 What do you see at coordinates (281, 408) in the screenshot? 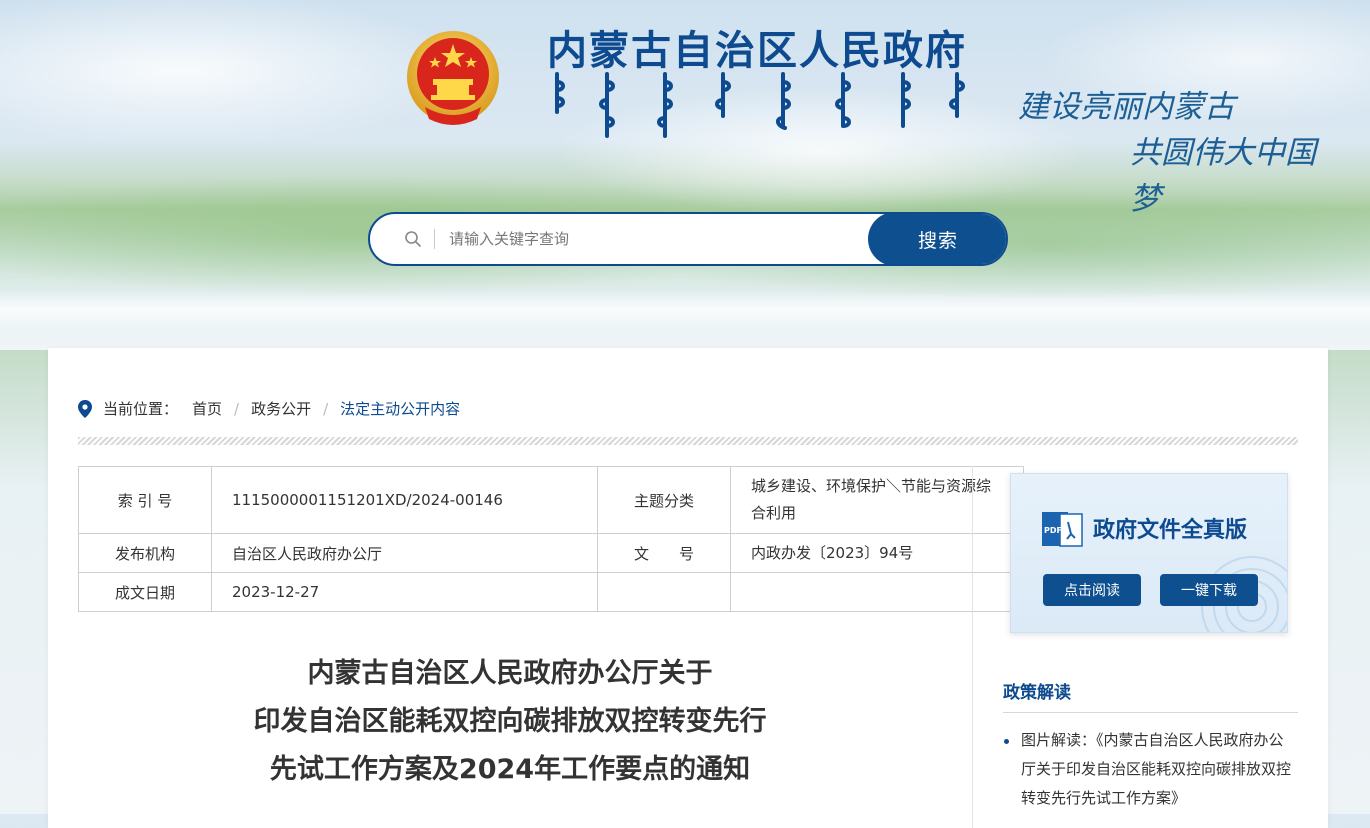
I see `breadcrumb-item-gov-affairs: 政务公开` at bounding box center [281, 408].